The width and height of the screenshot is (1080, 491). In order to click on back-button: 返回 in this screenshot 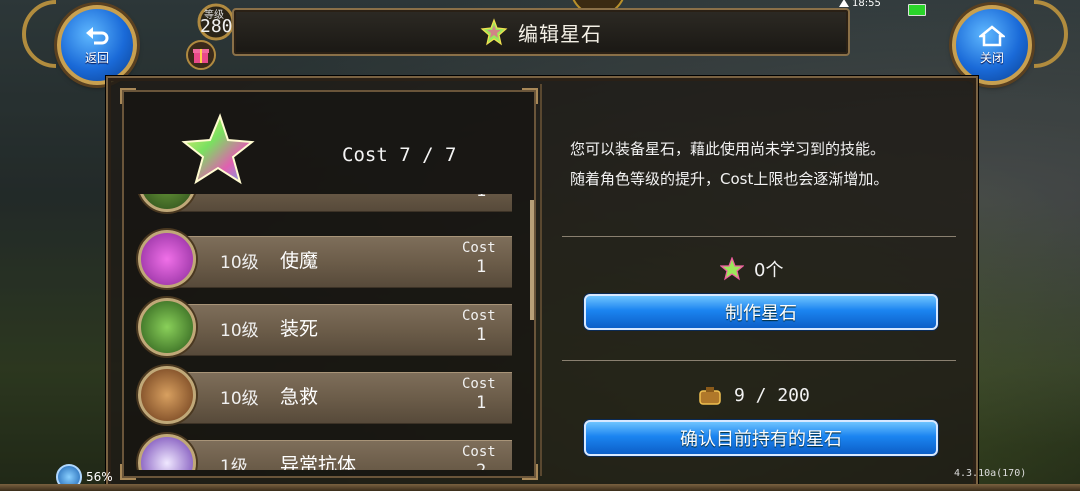, I will do `click(97, 45)`.